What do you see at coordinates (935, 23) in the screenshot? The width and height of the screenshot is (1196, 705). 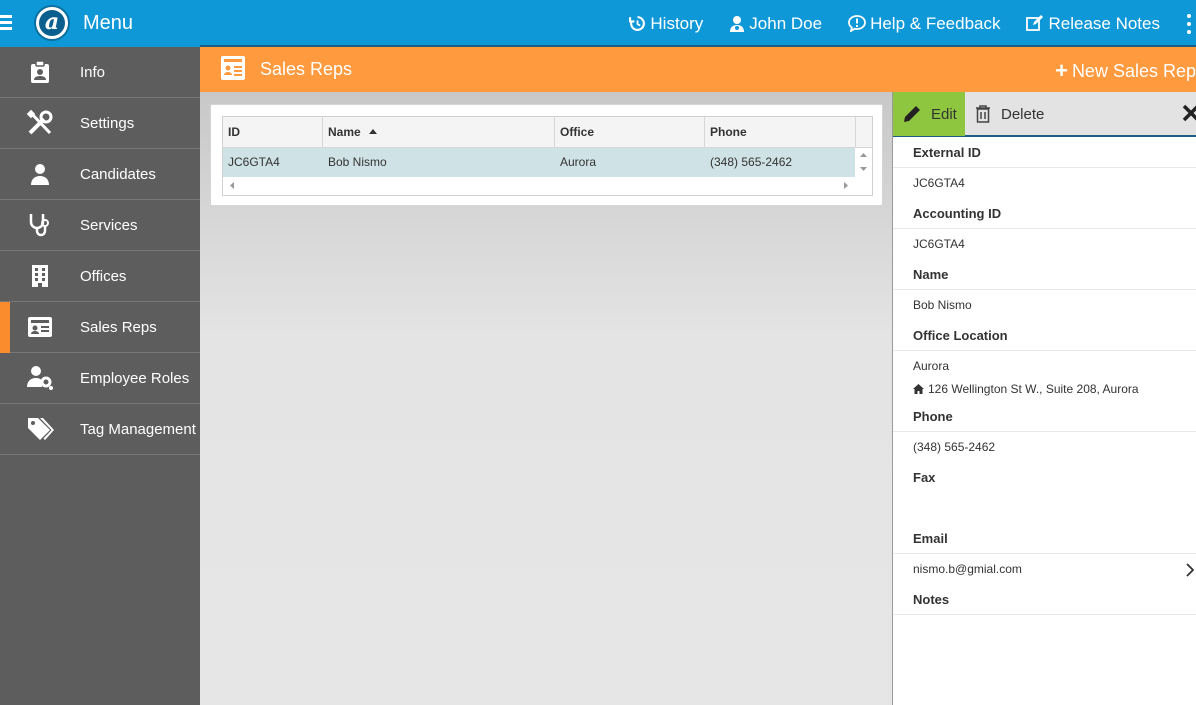 I see `help-feedback-label: Help & Feedback` at bounding box center [935, 23].